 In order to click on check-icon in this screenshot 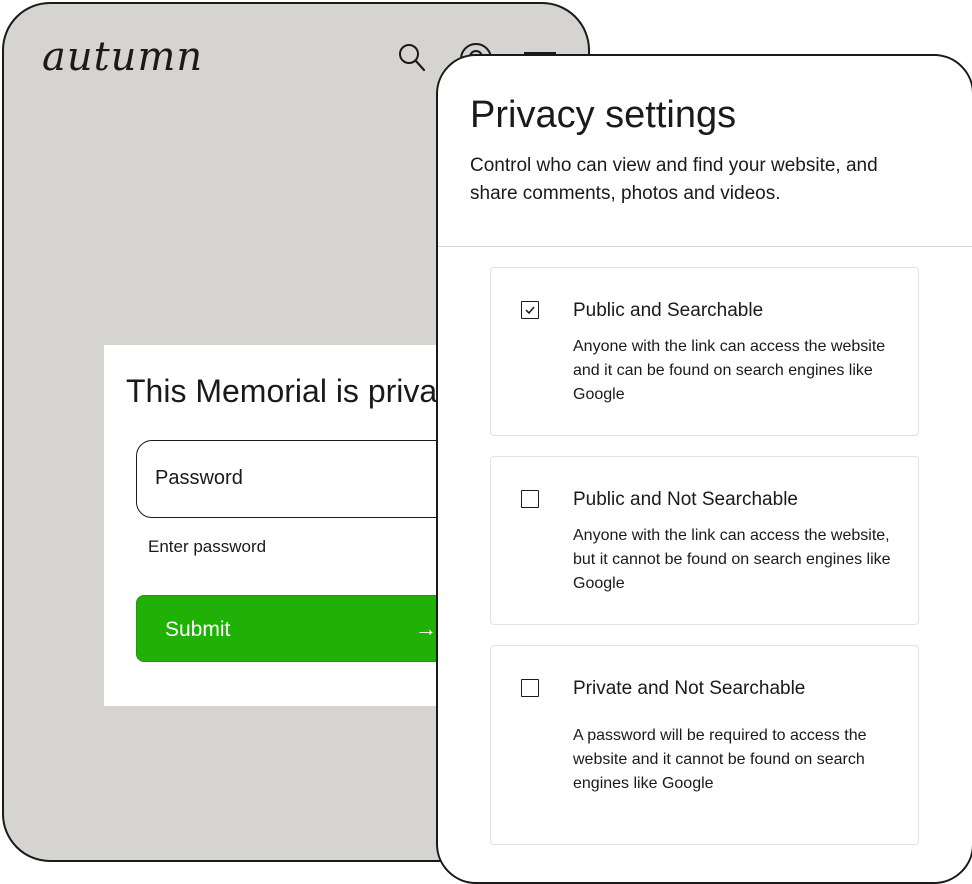, I will do `click(530, 310)`.